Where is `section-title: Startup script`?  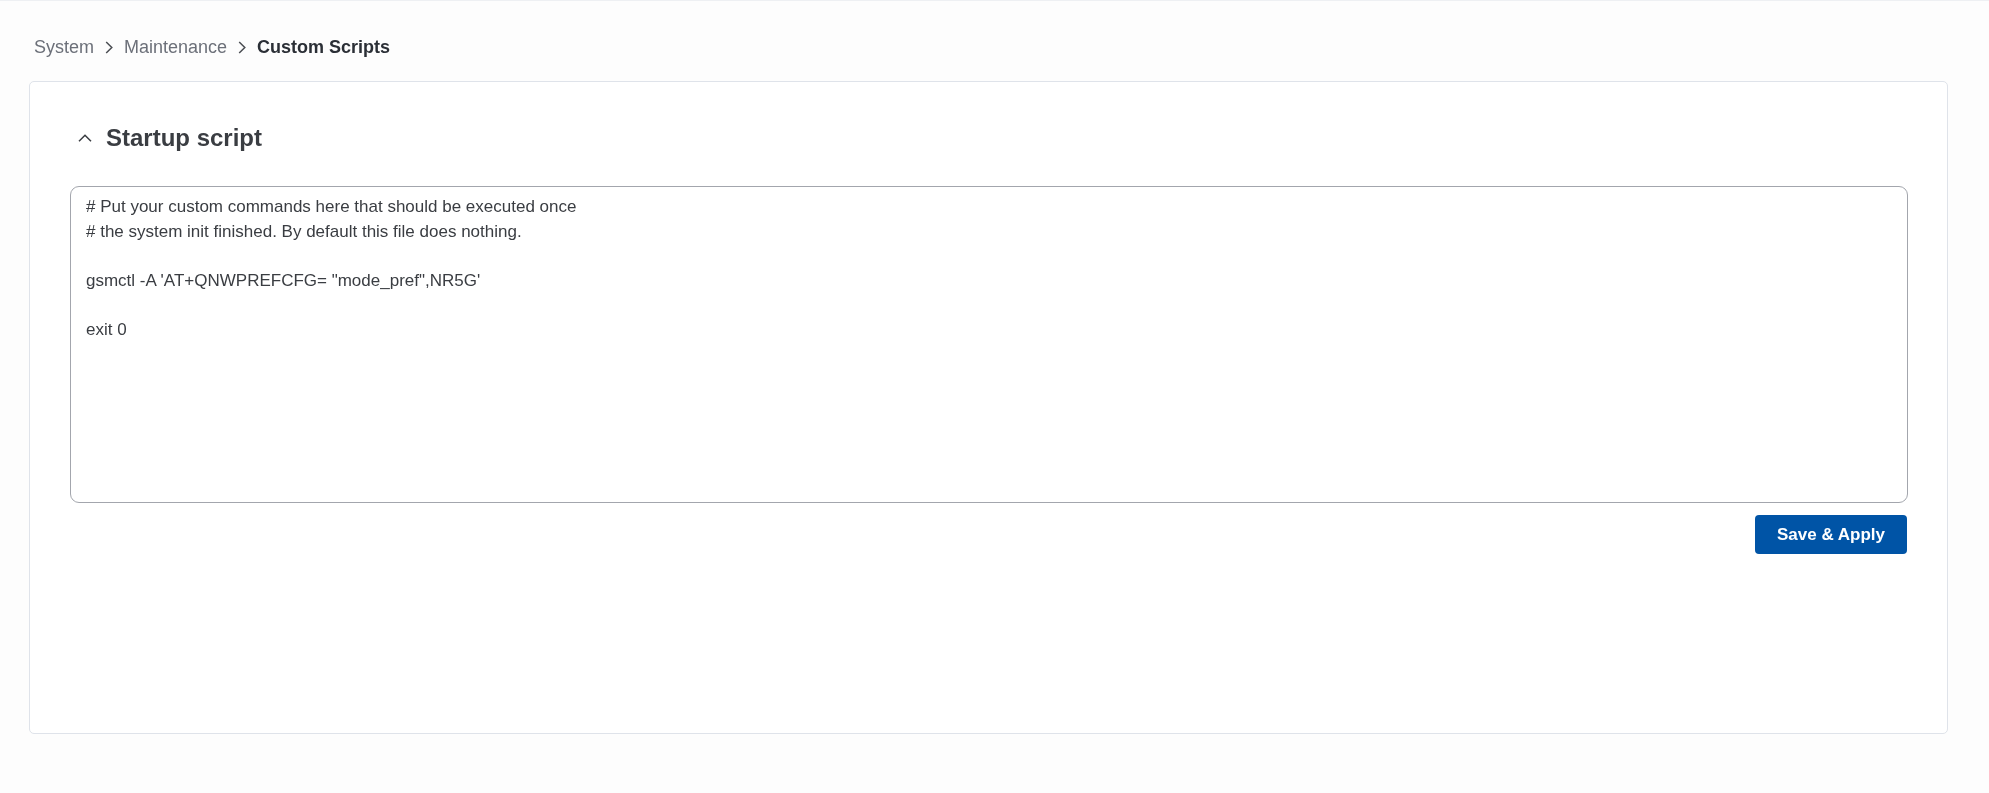
section-title: Startup script is located at coordinates (184, 138).